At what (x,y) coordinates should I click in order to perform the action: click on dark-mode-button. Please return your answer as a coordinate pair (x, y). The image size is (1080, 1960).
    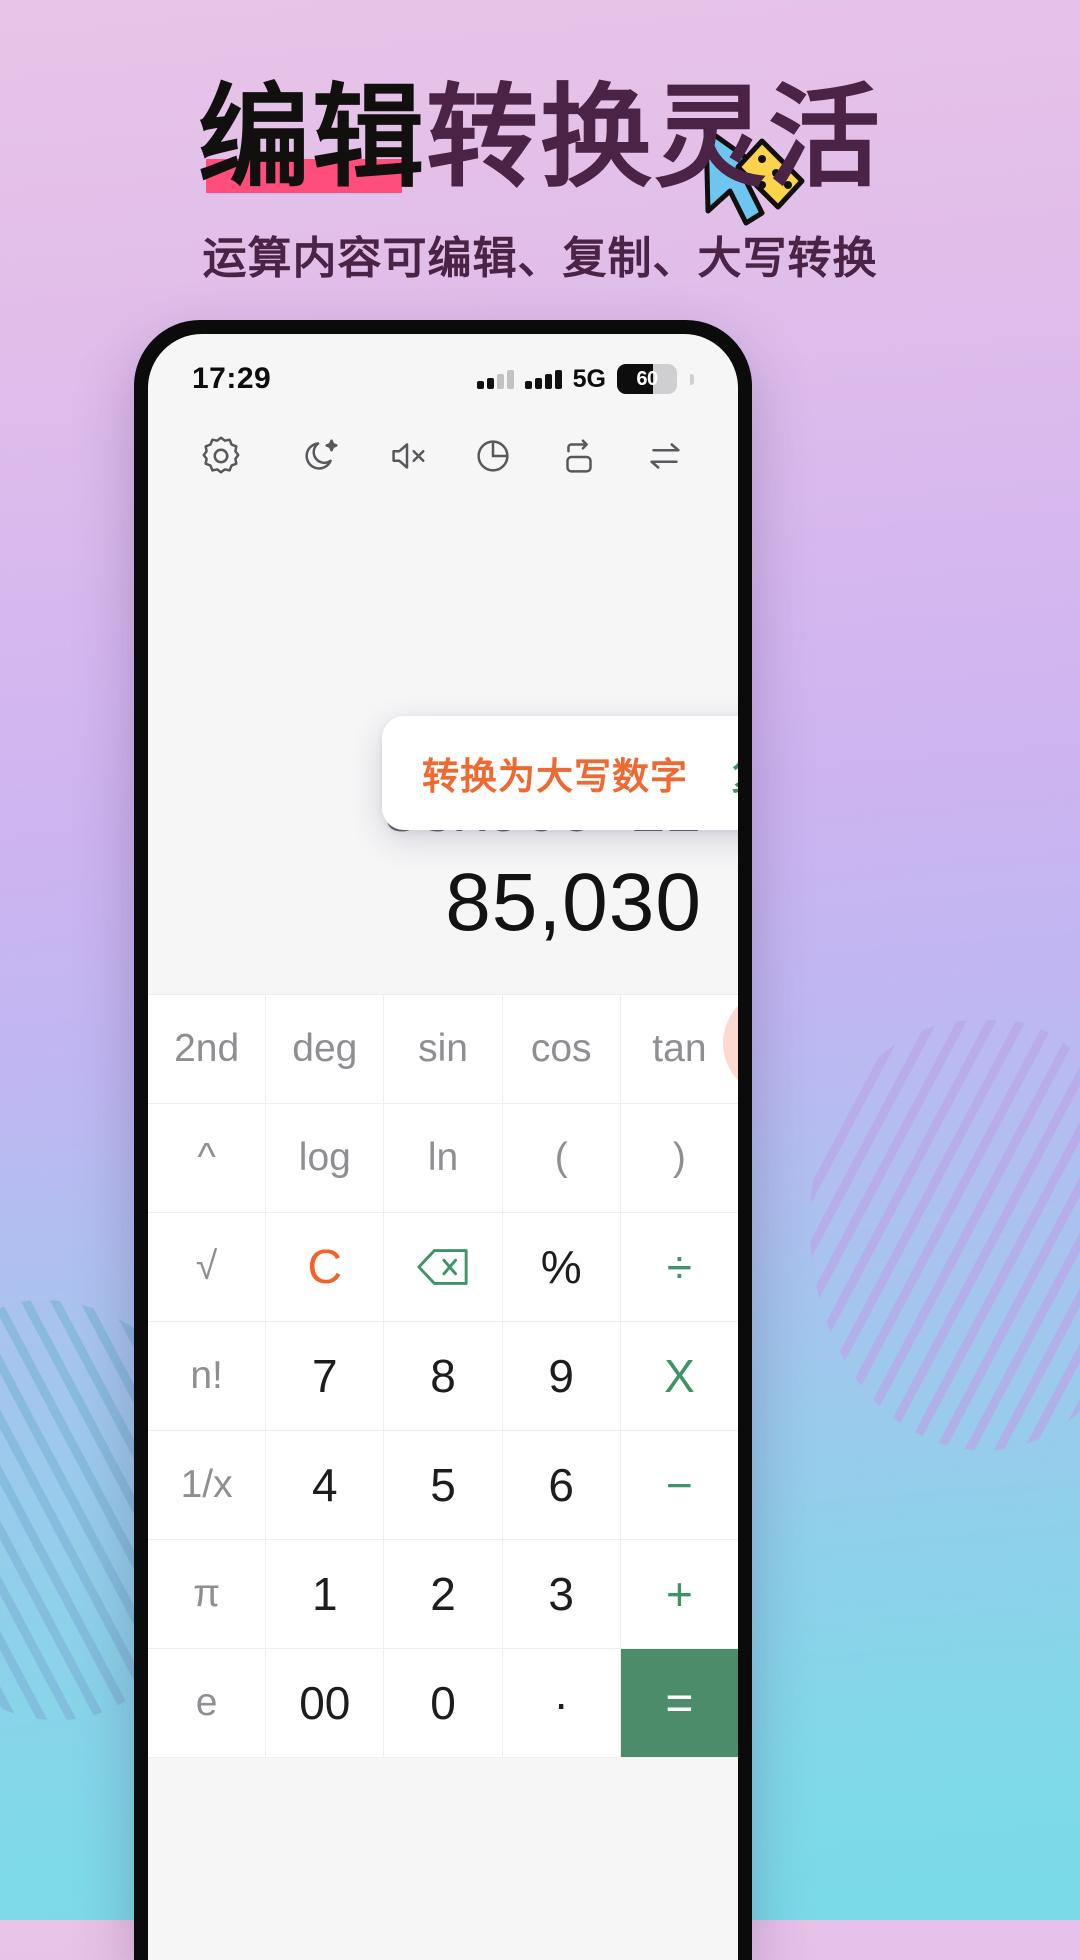
    Looking at the image, I should click on (321, 456).